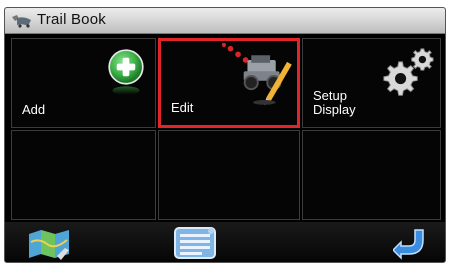  Describe the element at coordinates (225, 242) in the screenshot. I see `bottom-bar` at that location.